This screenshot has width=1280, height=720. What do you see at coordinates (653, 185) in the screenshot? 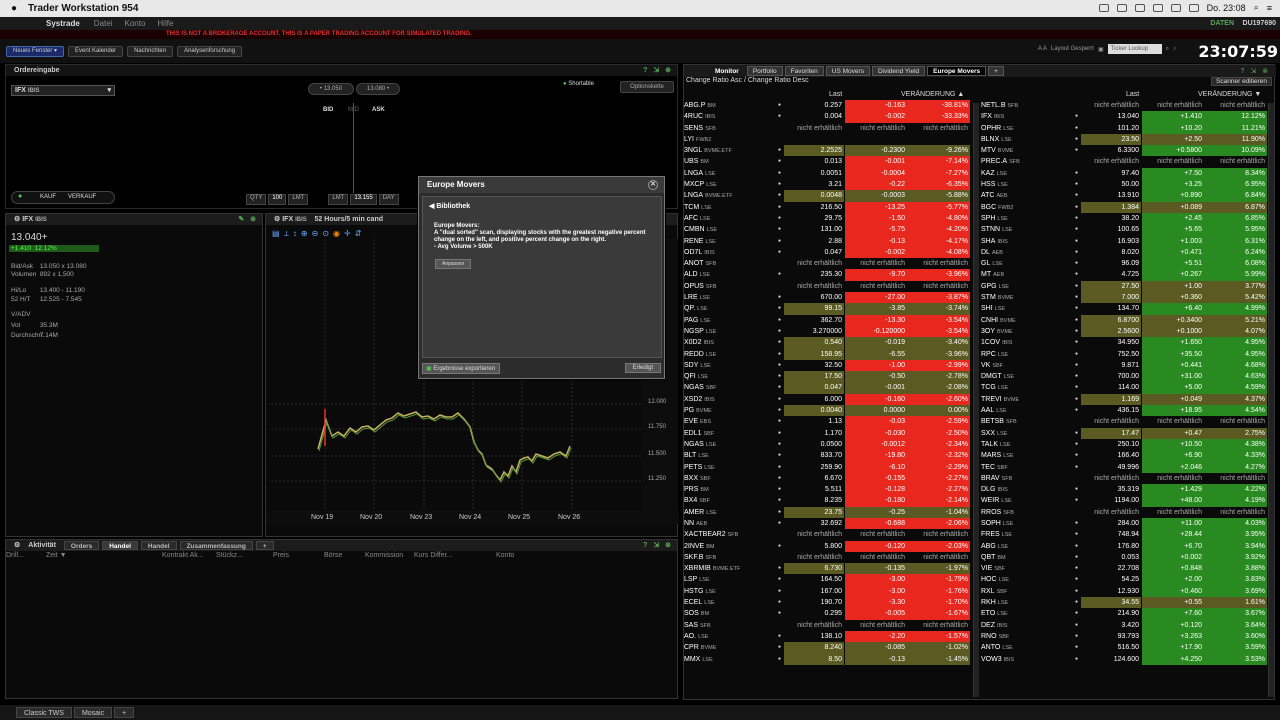
I see `close-icon: ✕` at bounding box center [653, 185].